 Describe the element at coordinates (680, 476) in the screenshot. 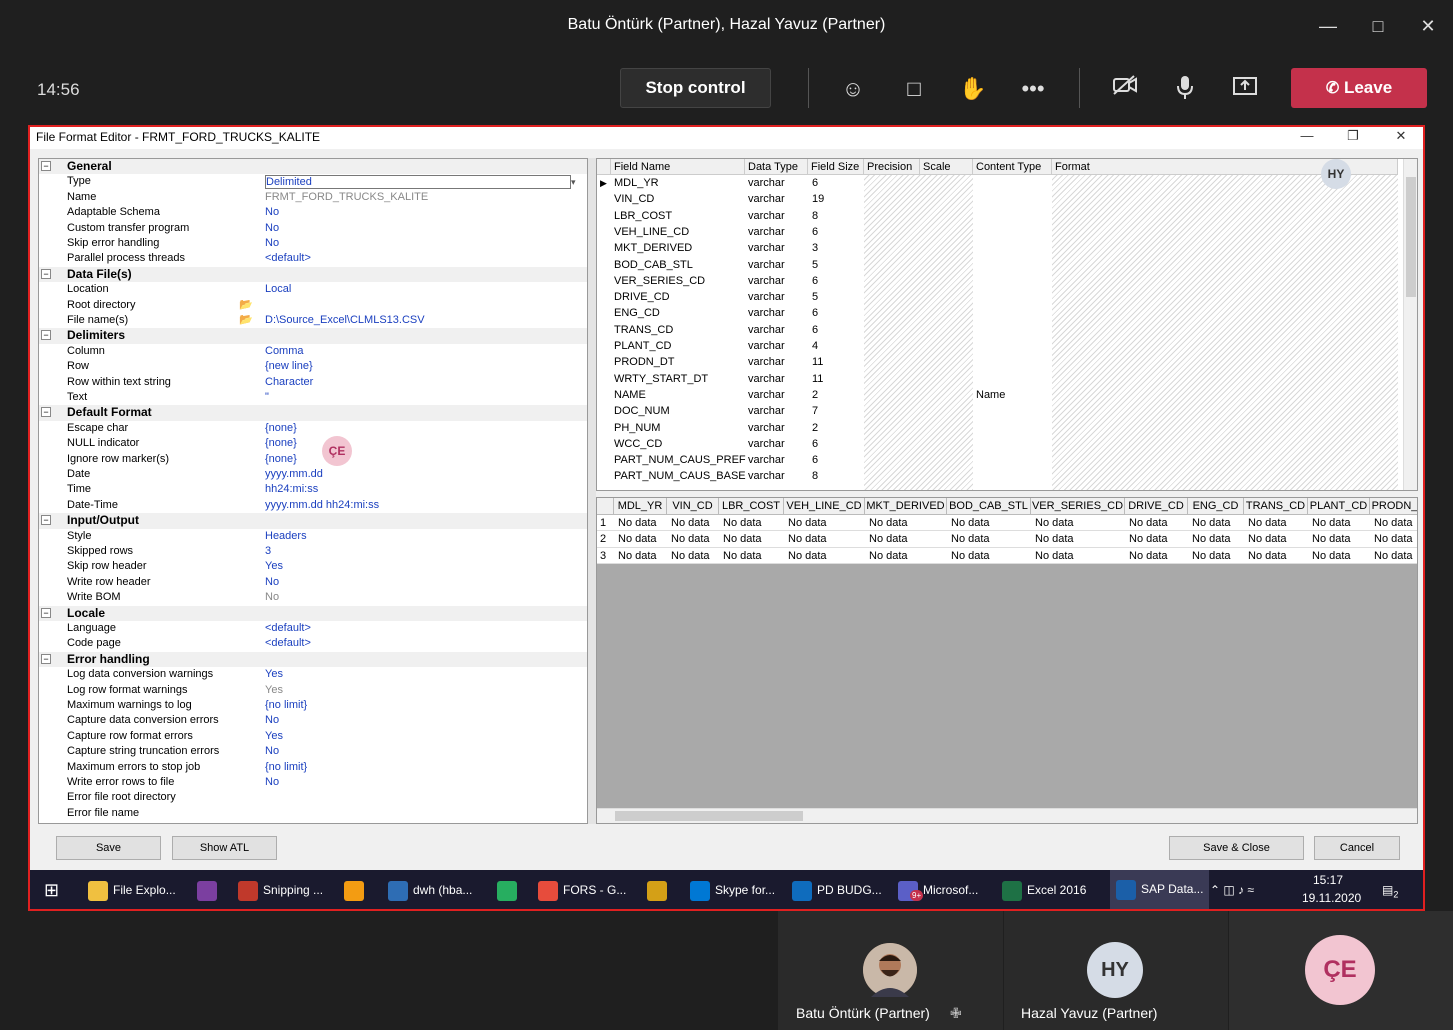

I see `table-cell: PART_NUM_CAUS_BASE` at that location.